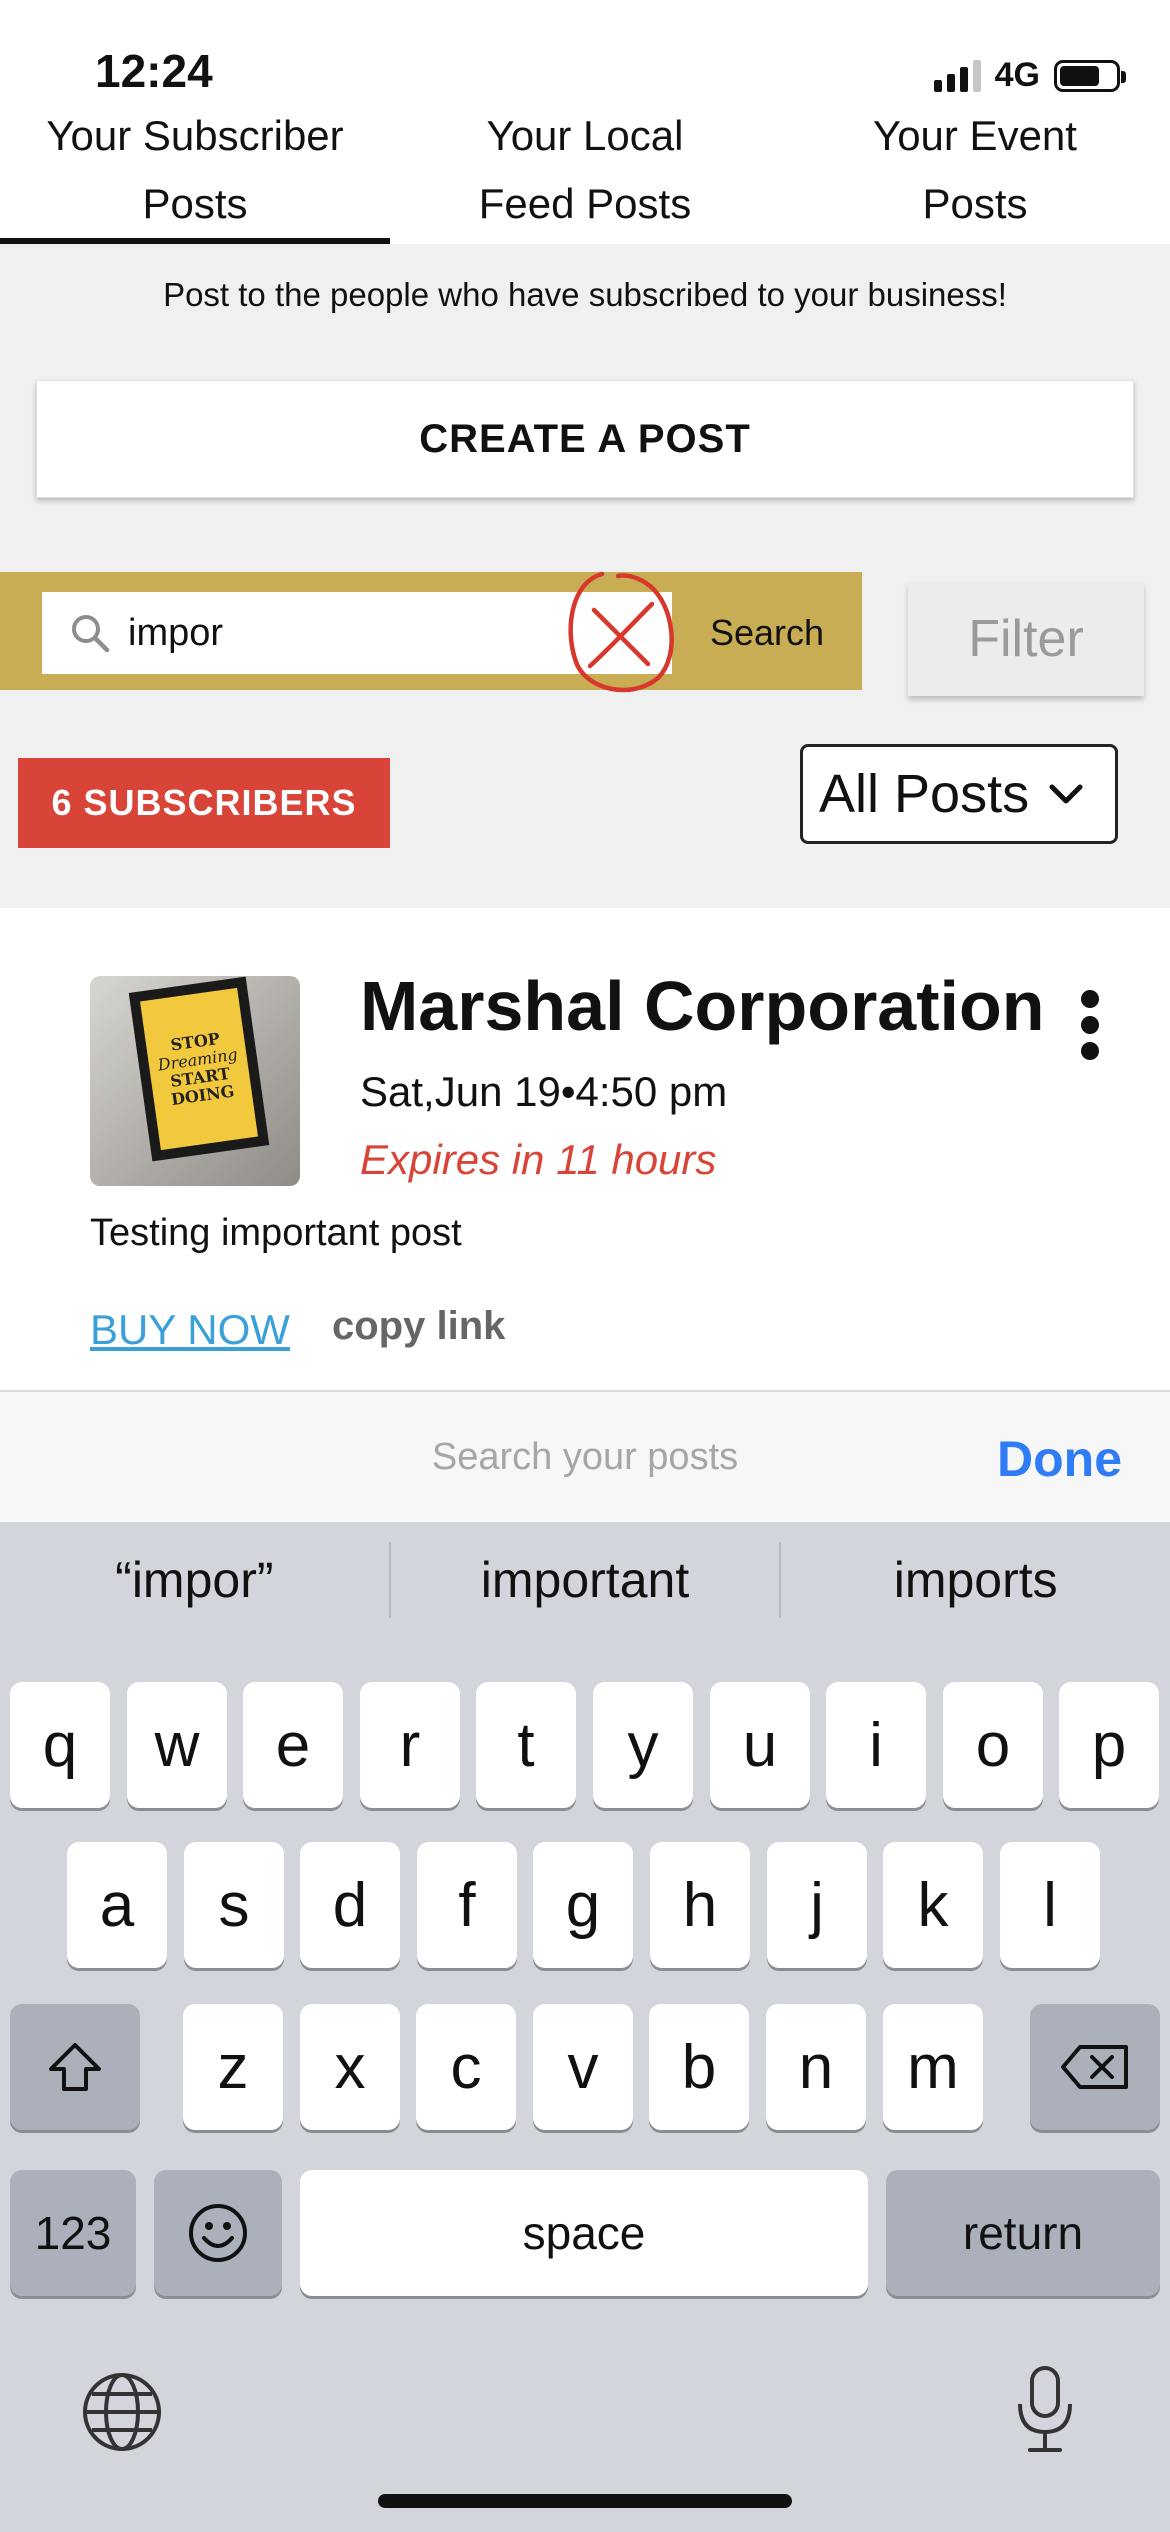 The width and height of the screenshot is (1170, 2532). I want to click on key-r: r, so click(410, 1745).